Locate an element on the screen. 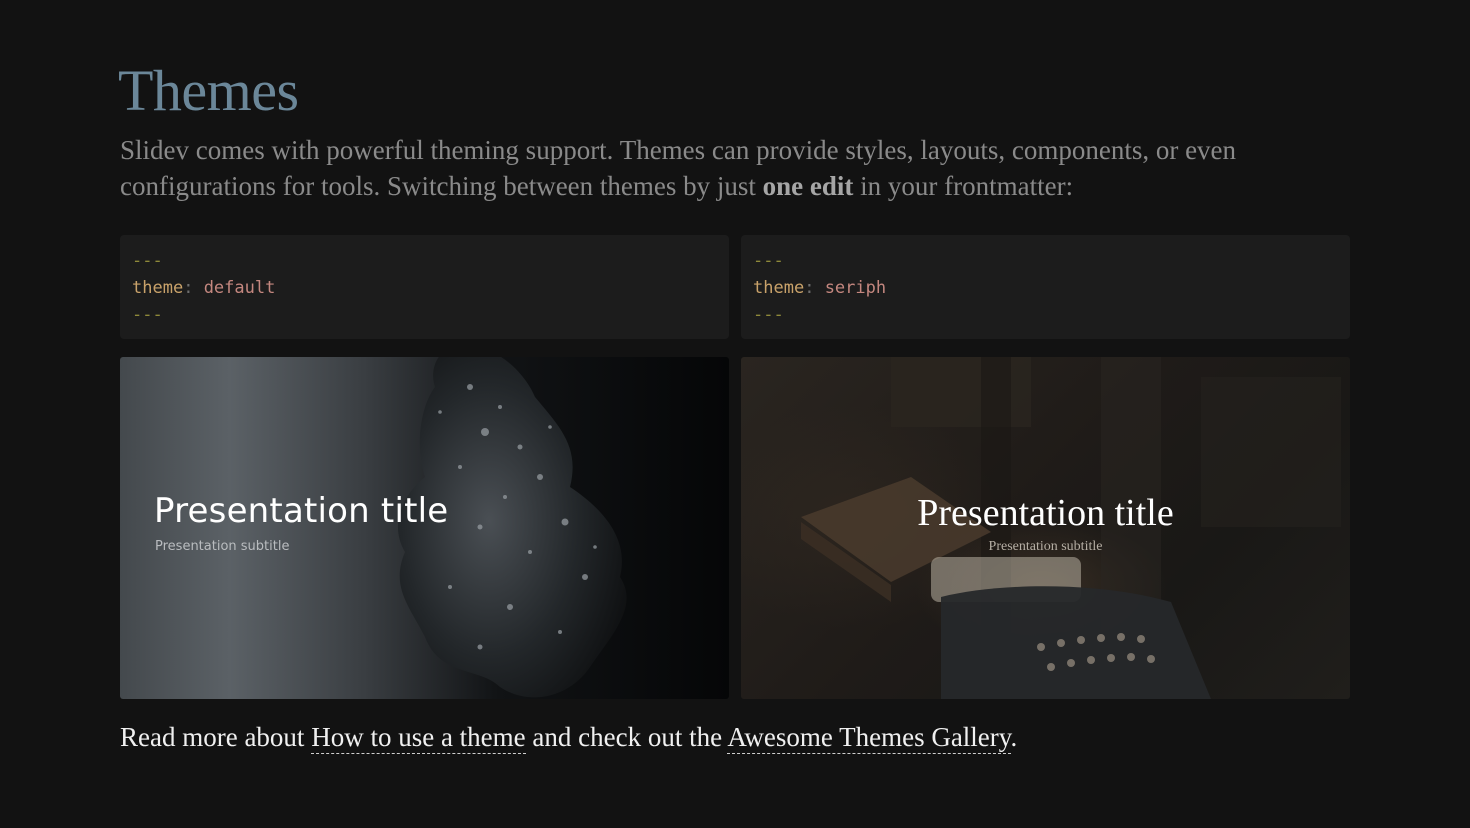 The width and height of the screenshot is (1470, 828). how-to-use-theme-link: How to use a theme is located at coordinates (418, 738).